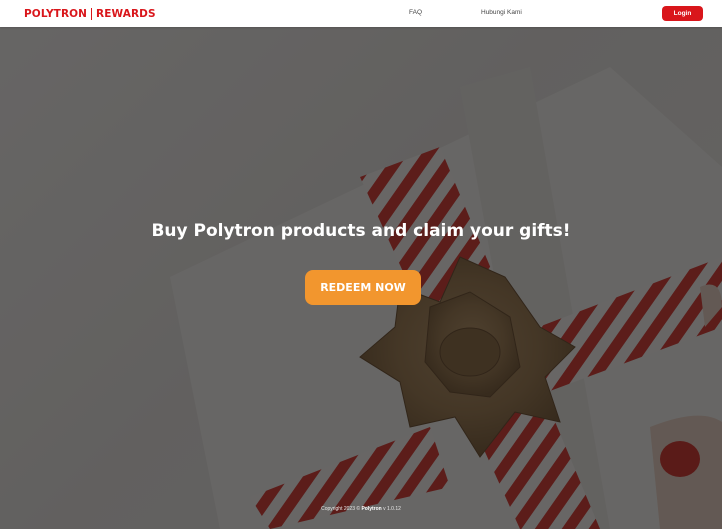 This screenshot has height=529, width=722. I want to click on nav-link-faq: FAQ, so click(415, 12).